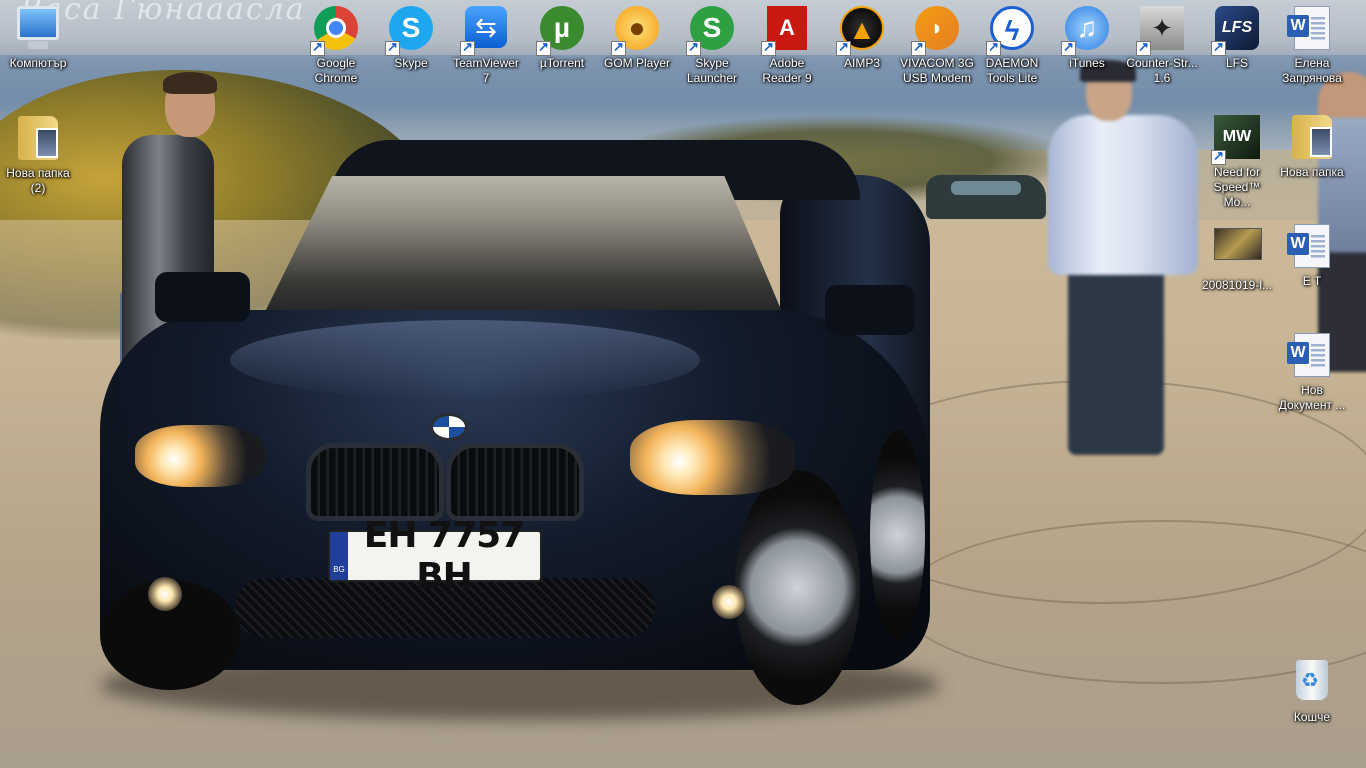 This screenshot has width=1366, height=768. I want to click on car-grille-left, so click(375, 482).